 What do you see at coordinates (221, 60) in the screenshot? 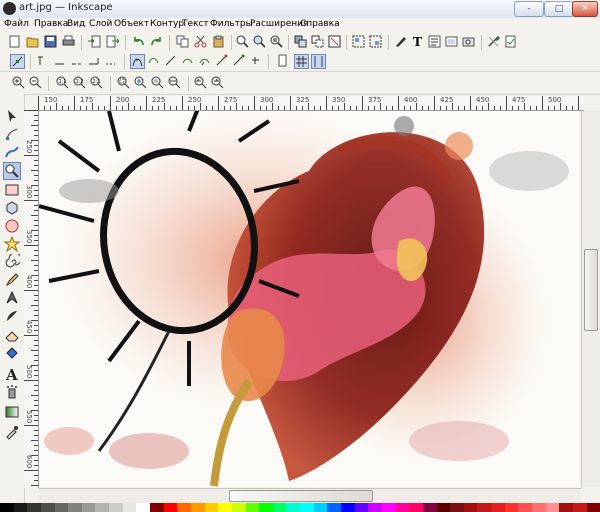
I see `segment-to-curve-icon` at bounding box center [221, 60].